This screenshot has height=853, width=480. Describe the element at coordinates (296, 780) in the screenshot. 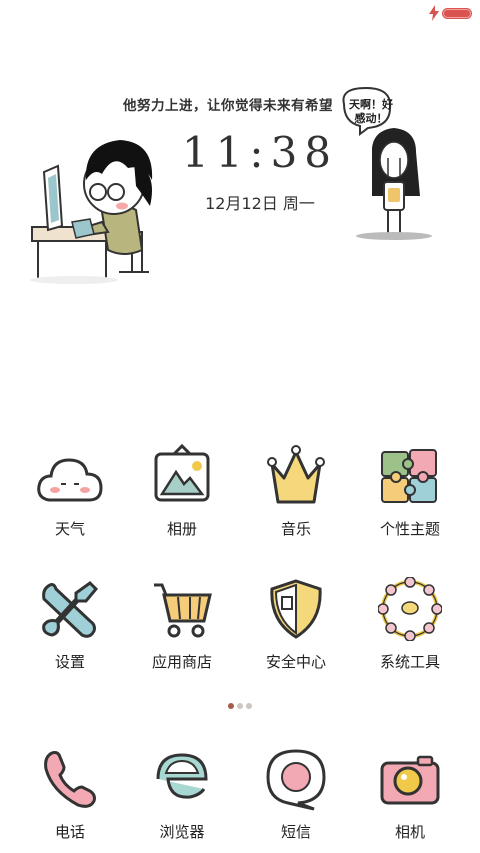

I see `message-icon` at that location.